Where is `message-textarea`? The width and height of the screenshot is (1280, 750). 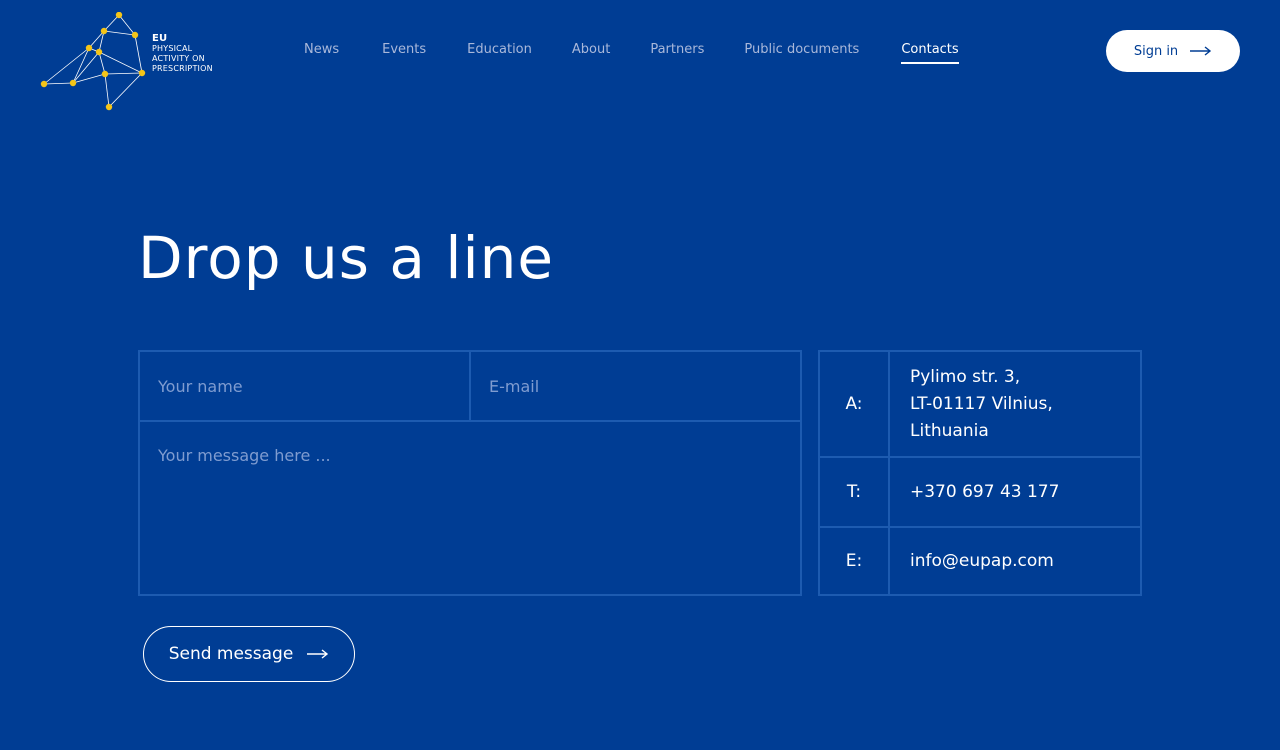
message-textarea is located at coordinates (471, 509).